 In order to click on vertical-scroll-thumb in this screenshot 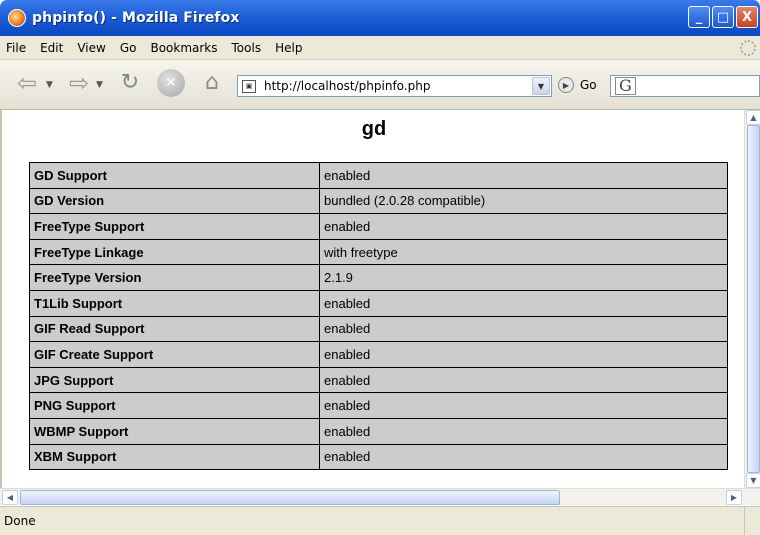, I will do `click(753, 299)`.